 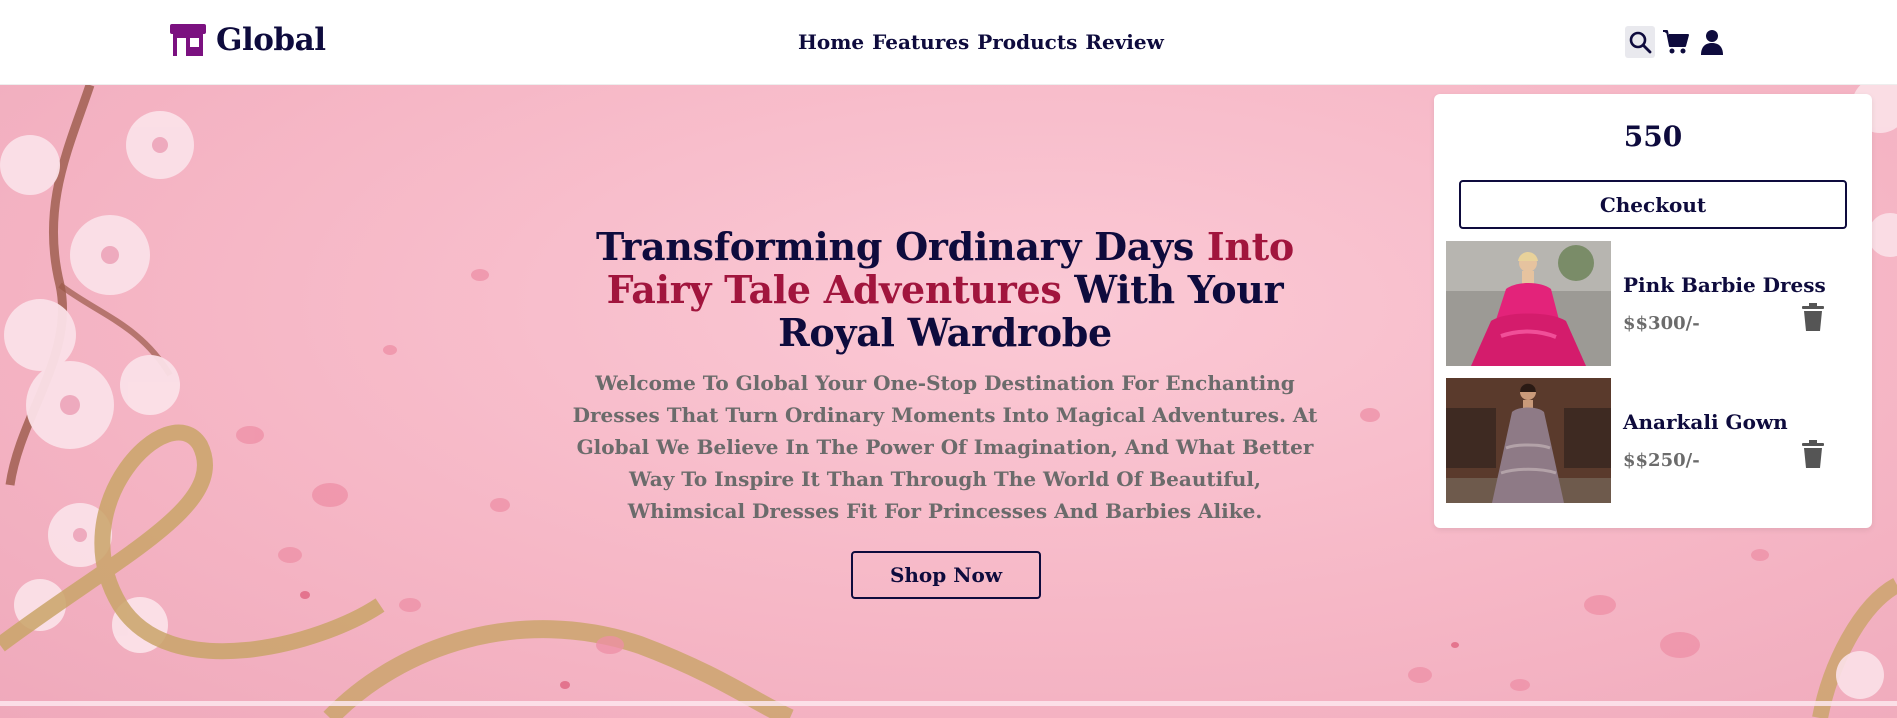 What do you see at coordinates (1712, 42) in the screenshot?
I see `user-icon` at bounding box center [1712, 42].